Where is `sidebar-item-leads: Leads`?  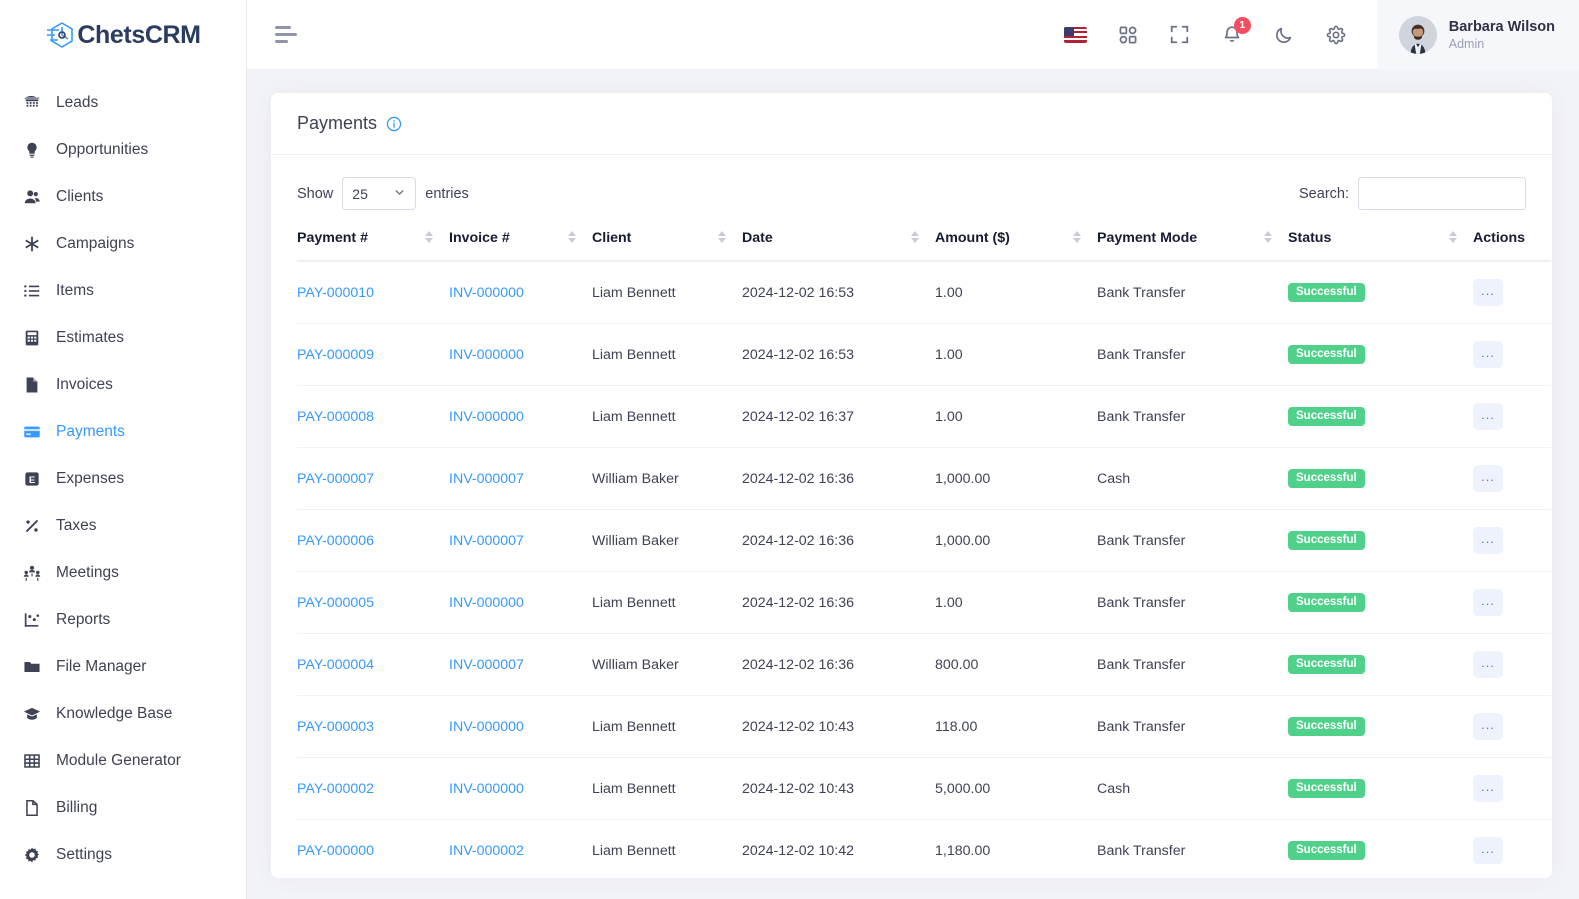
sidebar-item-leads: Leads is located at coordinates (123, 102).